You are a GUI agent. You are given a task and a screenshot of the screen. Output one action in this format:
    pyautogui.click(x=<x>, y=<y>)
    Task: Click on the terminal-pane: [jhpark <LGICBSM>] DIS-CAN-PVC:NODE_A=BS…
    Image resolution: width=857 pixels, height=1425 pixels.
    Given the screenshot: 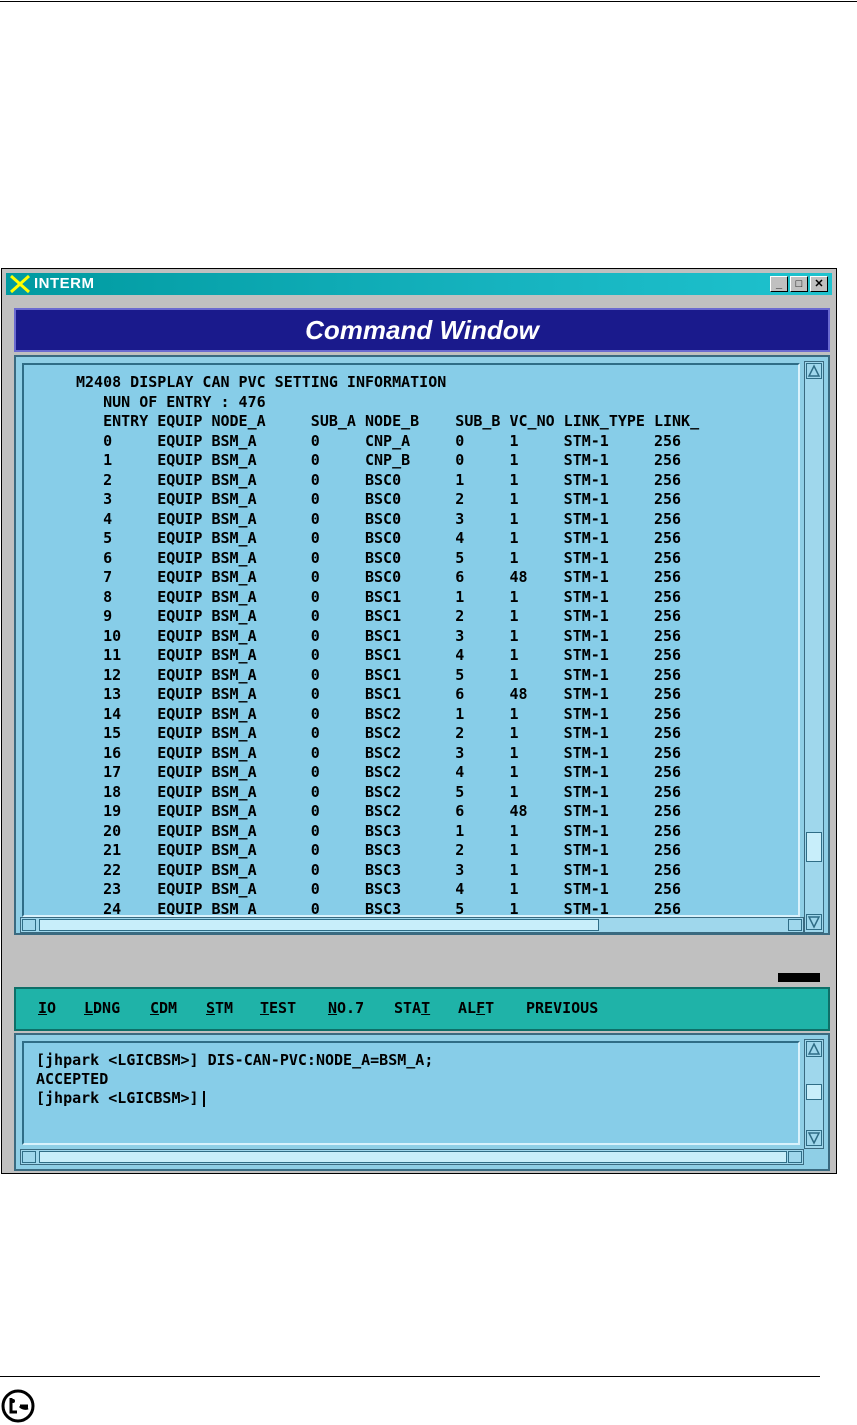 What is the action you would take?
    pyautogui.click(x=422, y=1102)
    